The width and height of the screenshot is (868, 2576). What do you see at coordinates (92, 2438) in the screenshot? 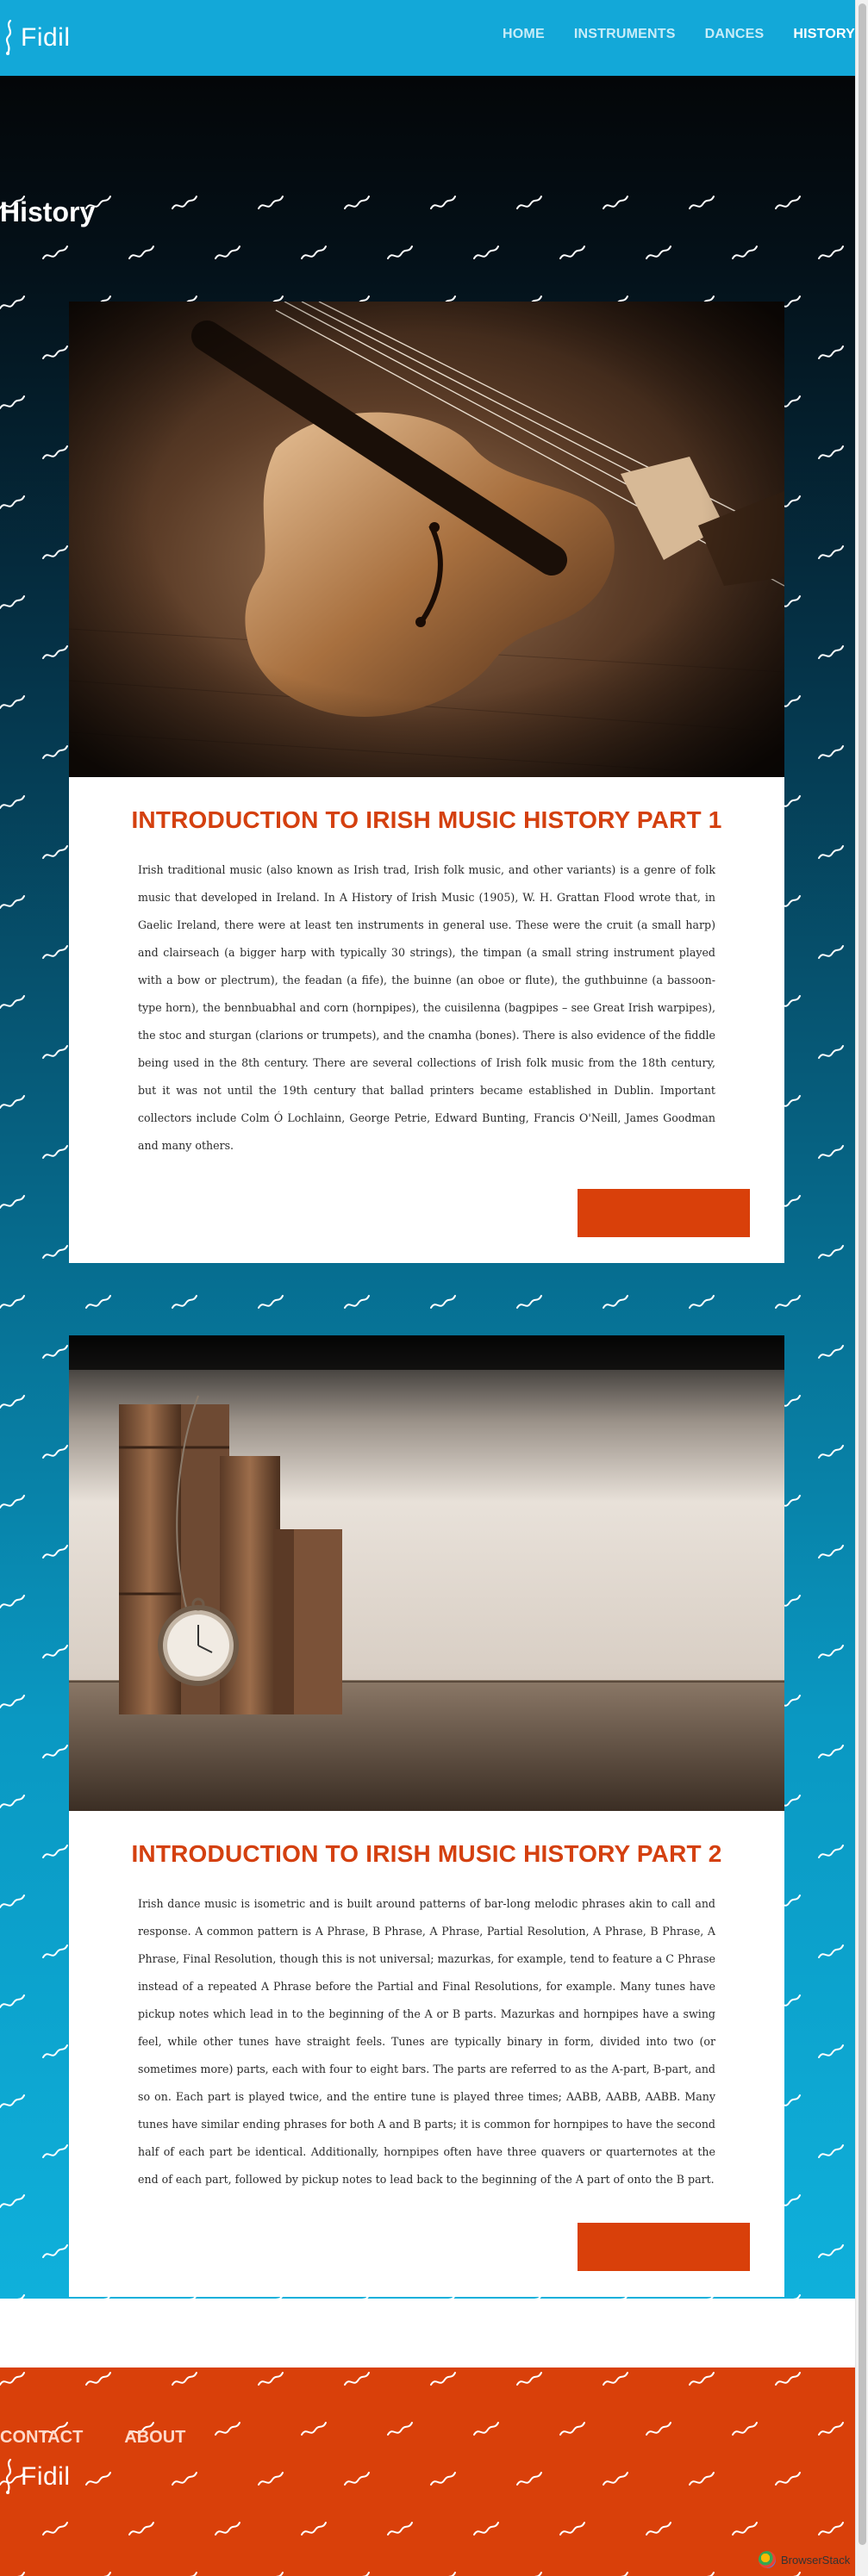
I see `footer-nav: CONTACT ABOUT` at bounding box center [92, 2438].